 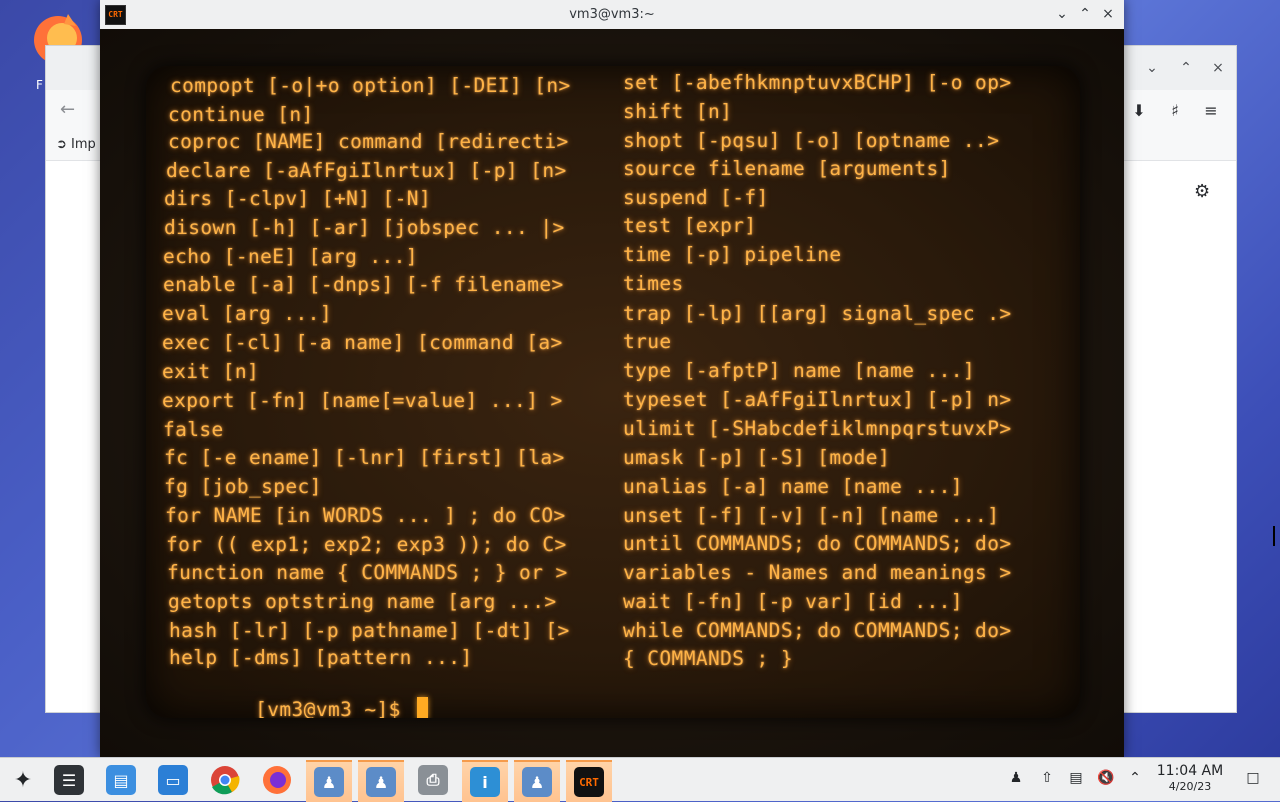 What do you see at coordinates (367, 572) in the screenshot?
I see `terminal-line-left: function name { COMMANDS ; } or >` at bounding box center [367, 572].